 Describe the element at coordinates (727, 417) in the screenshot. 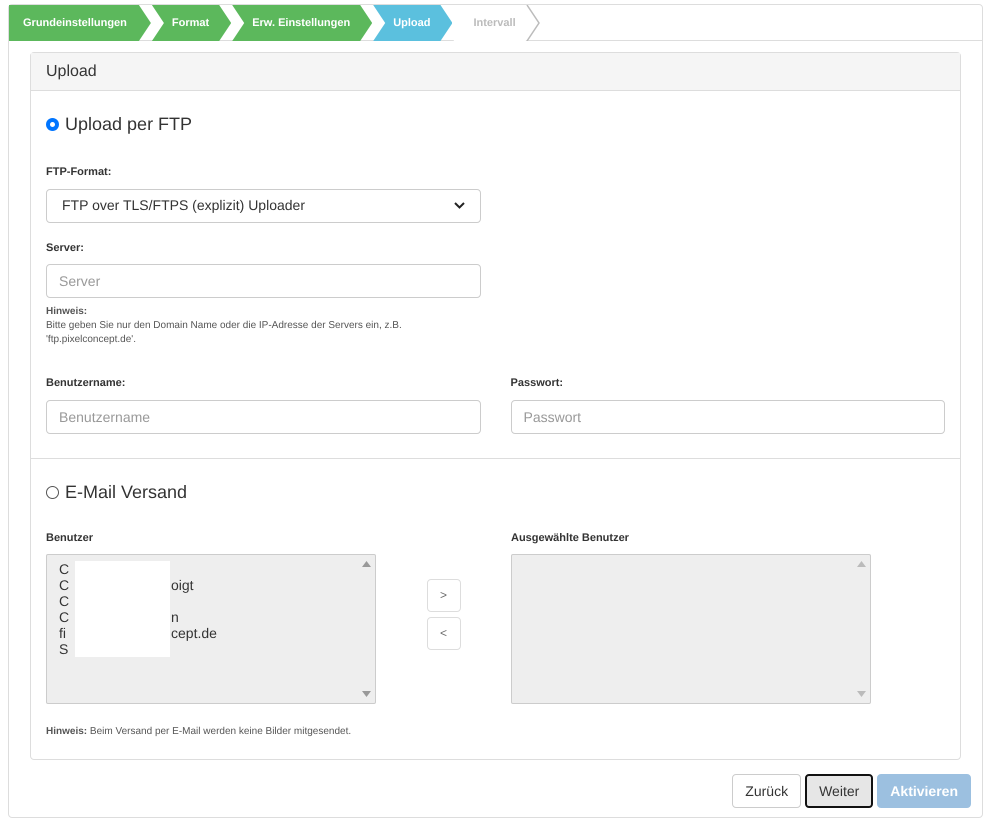

I see `password-input: Passwort` at that location.